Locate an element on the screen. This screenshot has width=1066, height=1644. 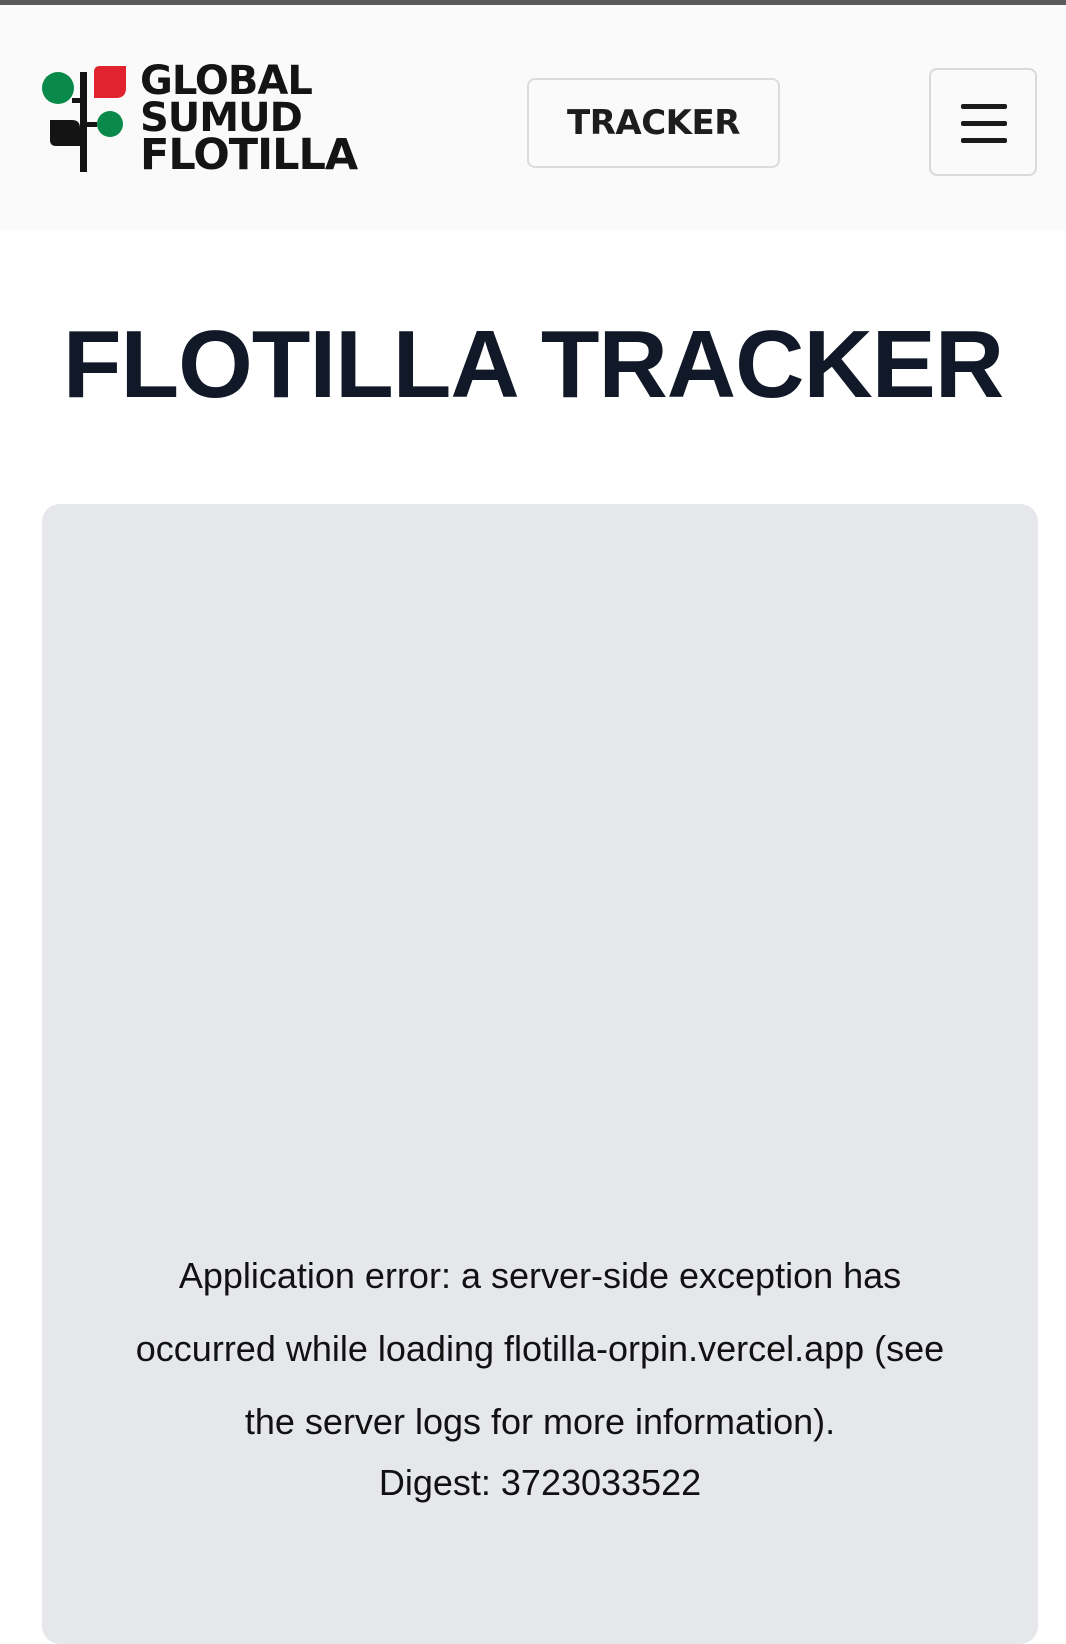
menu-bar-top is located at coordinates (984, 106).